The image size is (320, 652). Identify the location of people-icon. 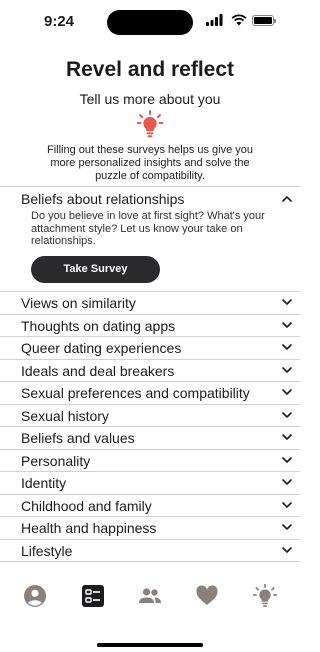
(150, 596).